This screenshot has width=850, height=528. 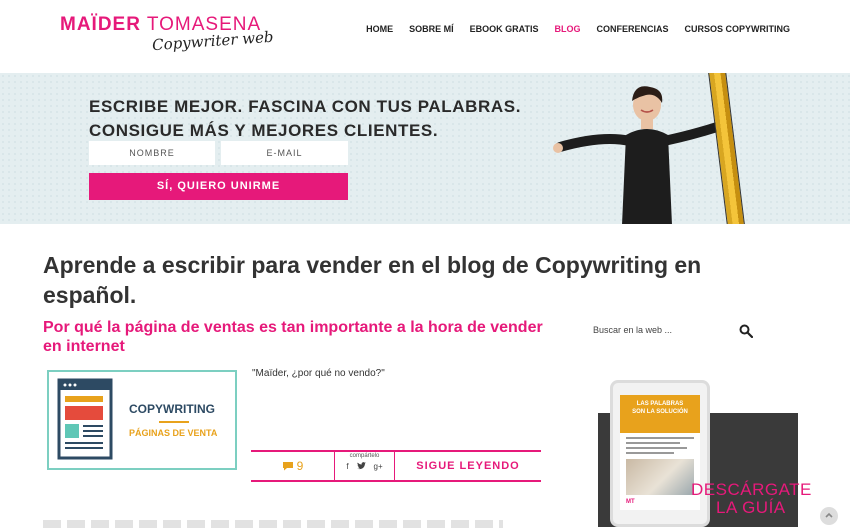 I want to click on browser-illustration-icon, so click(x=85, y=419).